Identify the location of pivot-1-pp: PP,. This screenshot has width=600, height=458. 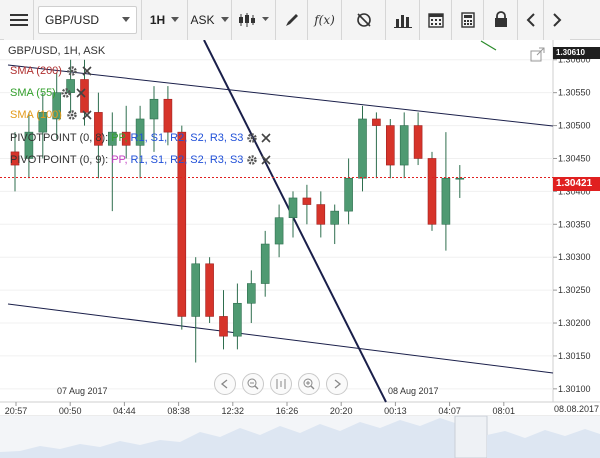
(119, 138).